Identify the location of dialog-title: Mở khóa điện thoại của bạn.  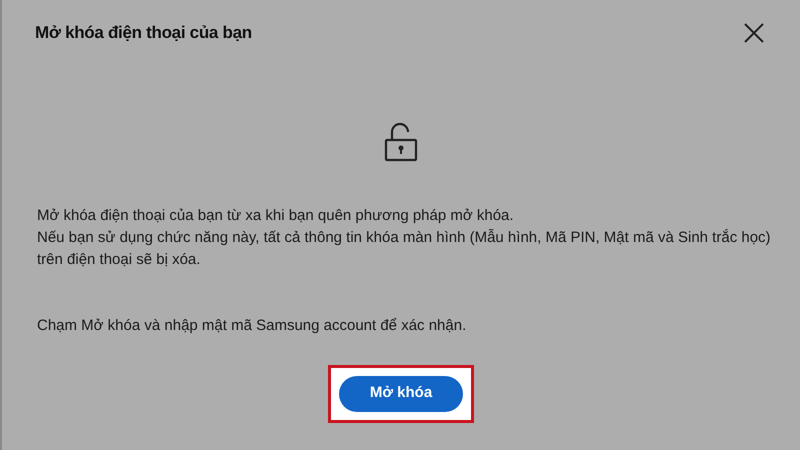
(143, 33).